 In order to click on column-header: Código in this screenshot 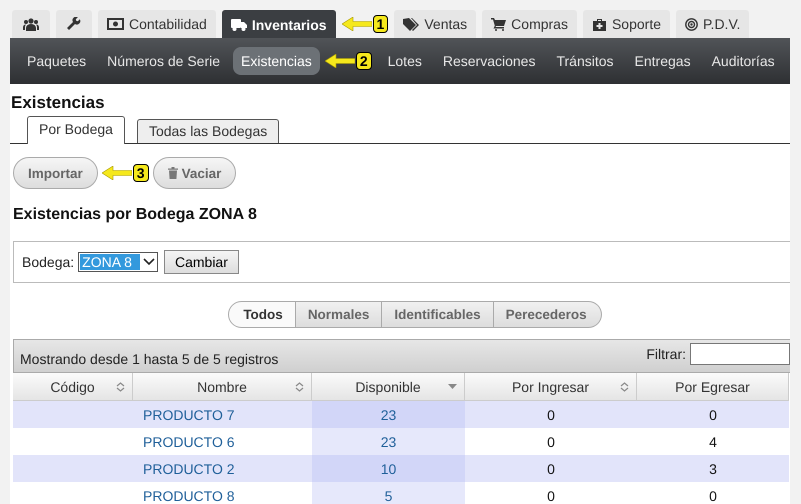, I will do `click(73, 387)`.